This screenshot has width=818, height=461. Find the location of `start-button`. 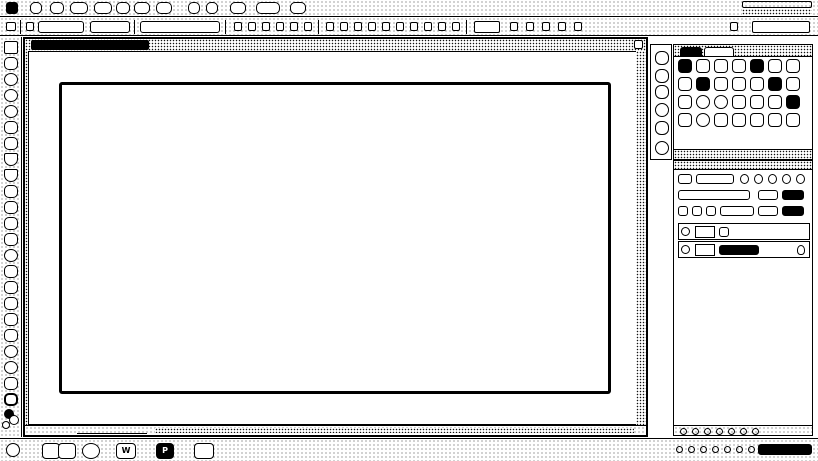

start-button is located at coordinates (13, 450).